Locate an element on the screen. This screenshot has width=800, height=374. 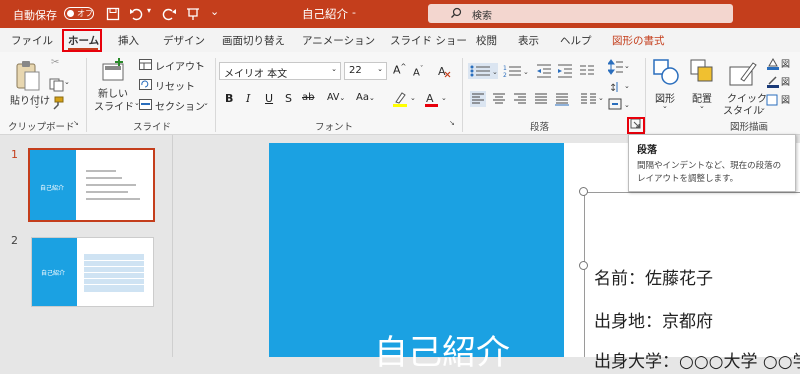
align-text-icon is located at coordinates (616, 105).